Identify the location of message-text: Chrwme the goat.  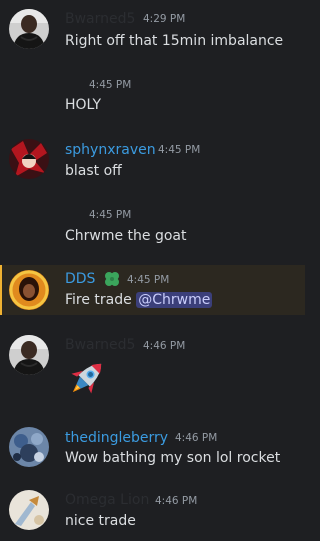
(126, 236).